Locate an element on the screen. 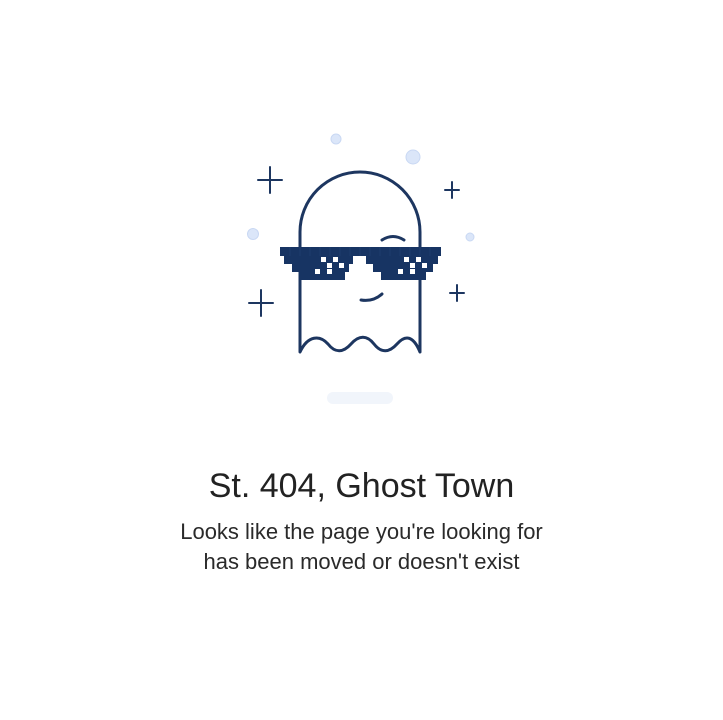 The width and height of the screenshot is (723, 720). error-message-line-1: Looks like the page you're looking for is located at coordinates (361, 531).